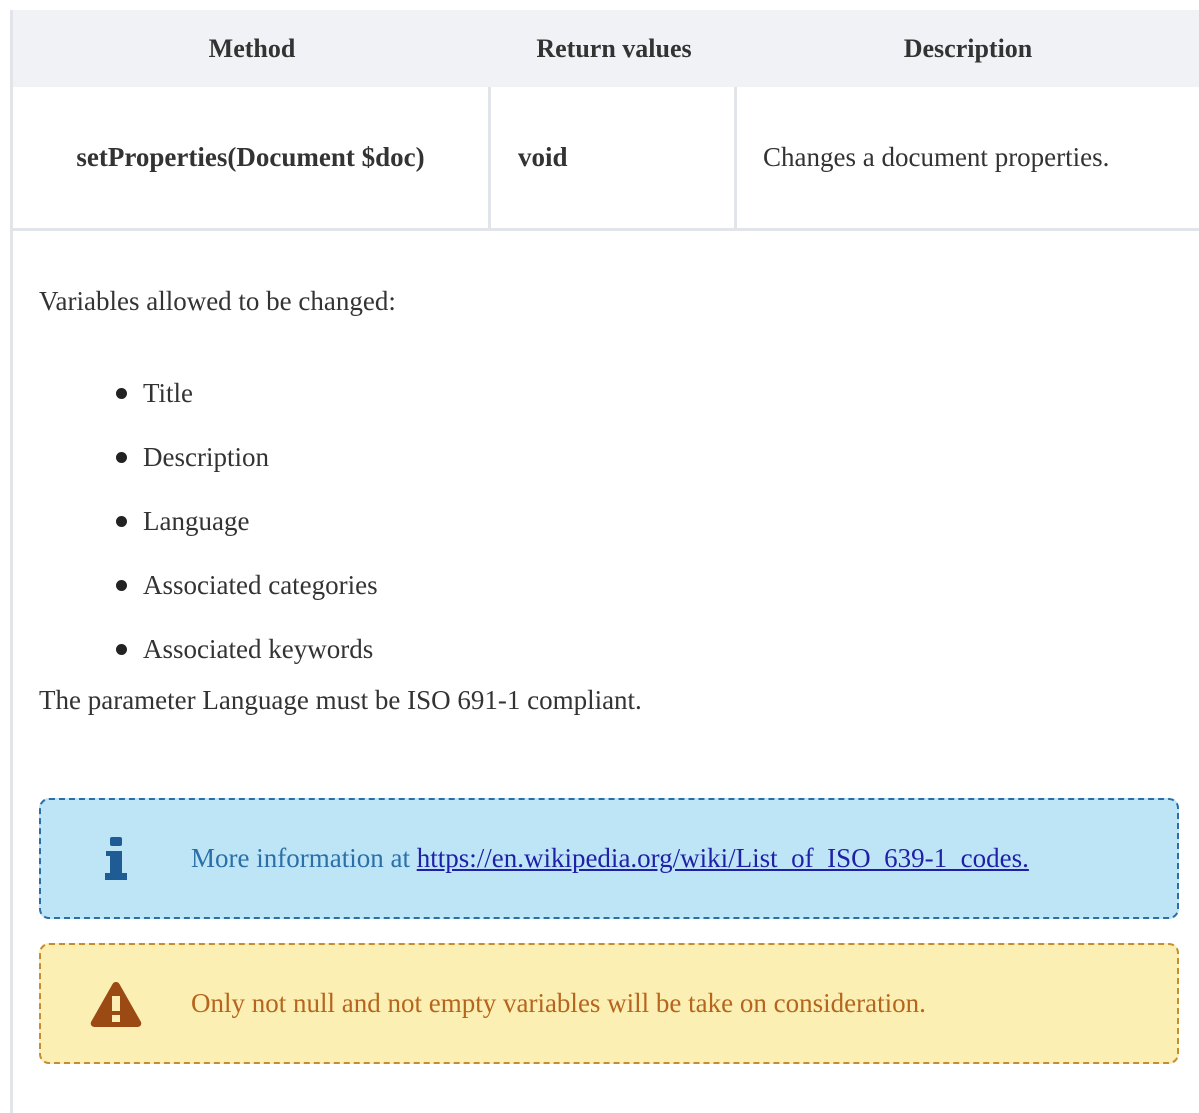  What do you see at coordinates (168, 393) in the screenshot?
I see `list-item-label: Title` at bounding box center [168, 393].